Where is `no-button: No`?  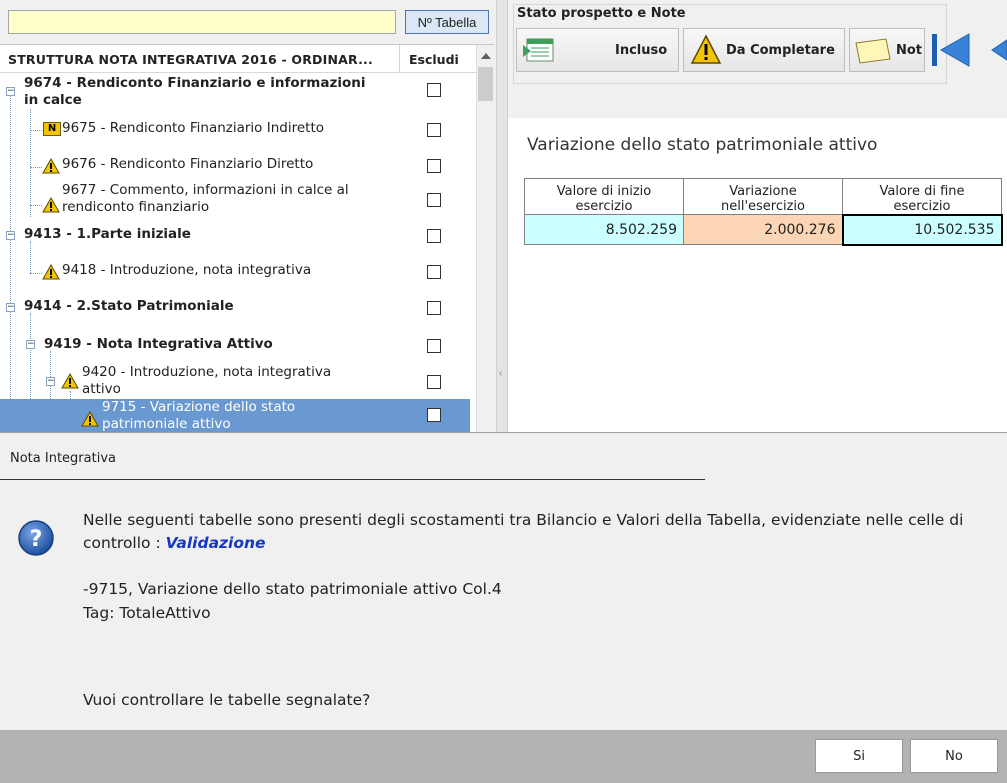 no-button: No is located at coordinates (954, 756).